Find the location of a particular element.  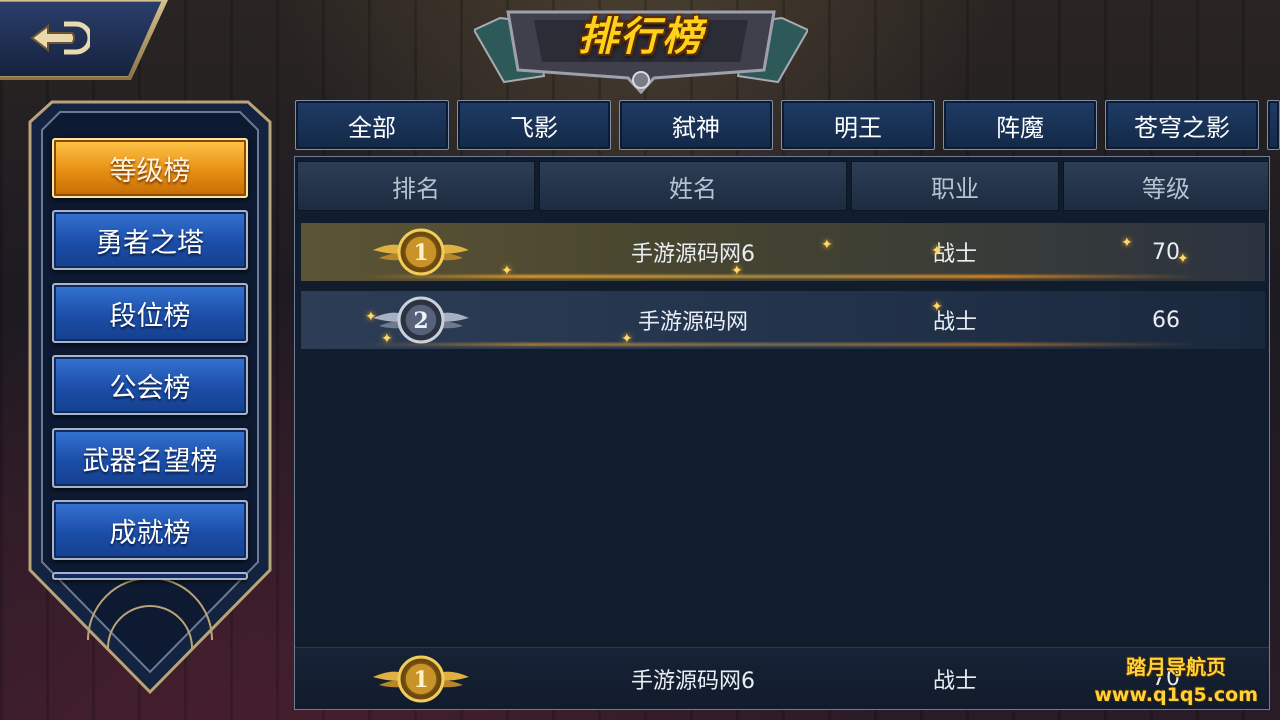

rank-number: 2 is located at coordinates (420, 321).